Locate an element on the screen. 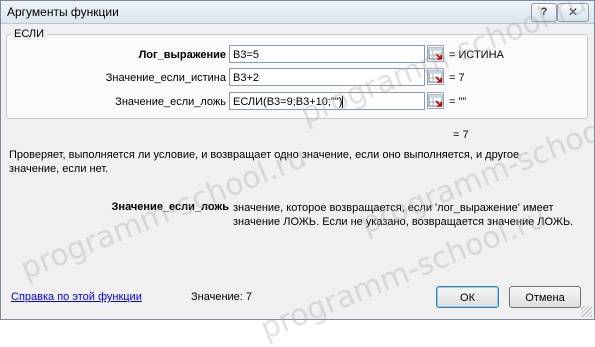 The image size is (595, 347). arg-result-value-if-false: = "" is located at coordinates (458, 102).